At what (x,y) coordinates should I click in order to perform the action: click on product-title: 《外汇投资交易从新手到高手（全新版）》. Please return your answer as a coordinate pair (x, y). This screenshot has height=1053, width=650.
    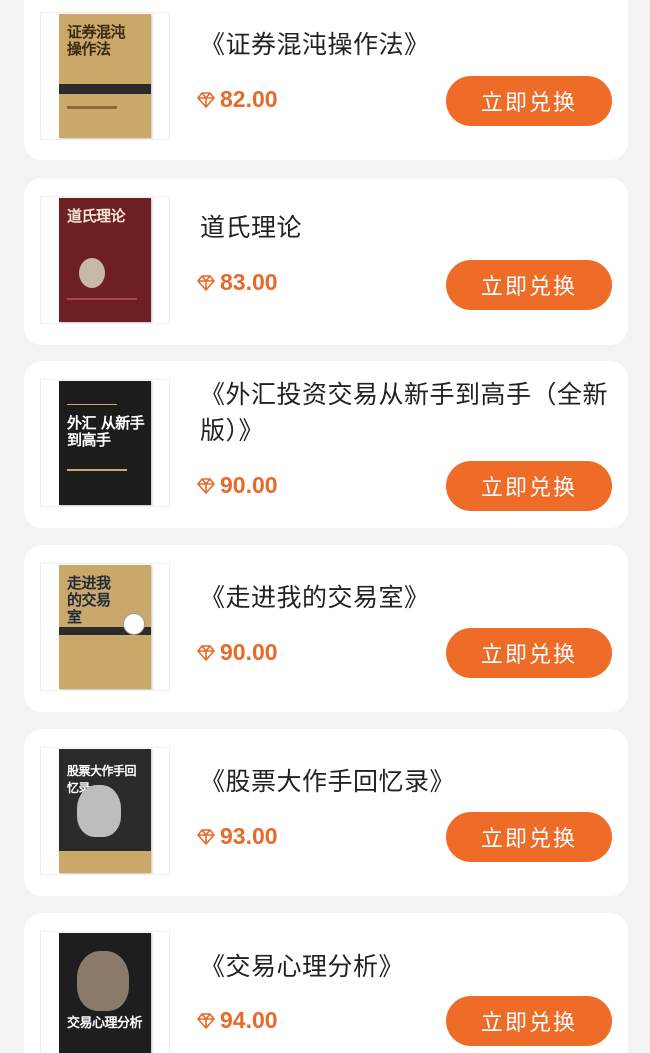
    Looking at the image, I should click on (404, 412).